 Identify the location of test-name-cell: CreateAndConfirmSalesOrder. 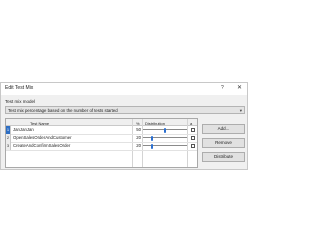
(41, 146).